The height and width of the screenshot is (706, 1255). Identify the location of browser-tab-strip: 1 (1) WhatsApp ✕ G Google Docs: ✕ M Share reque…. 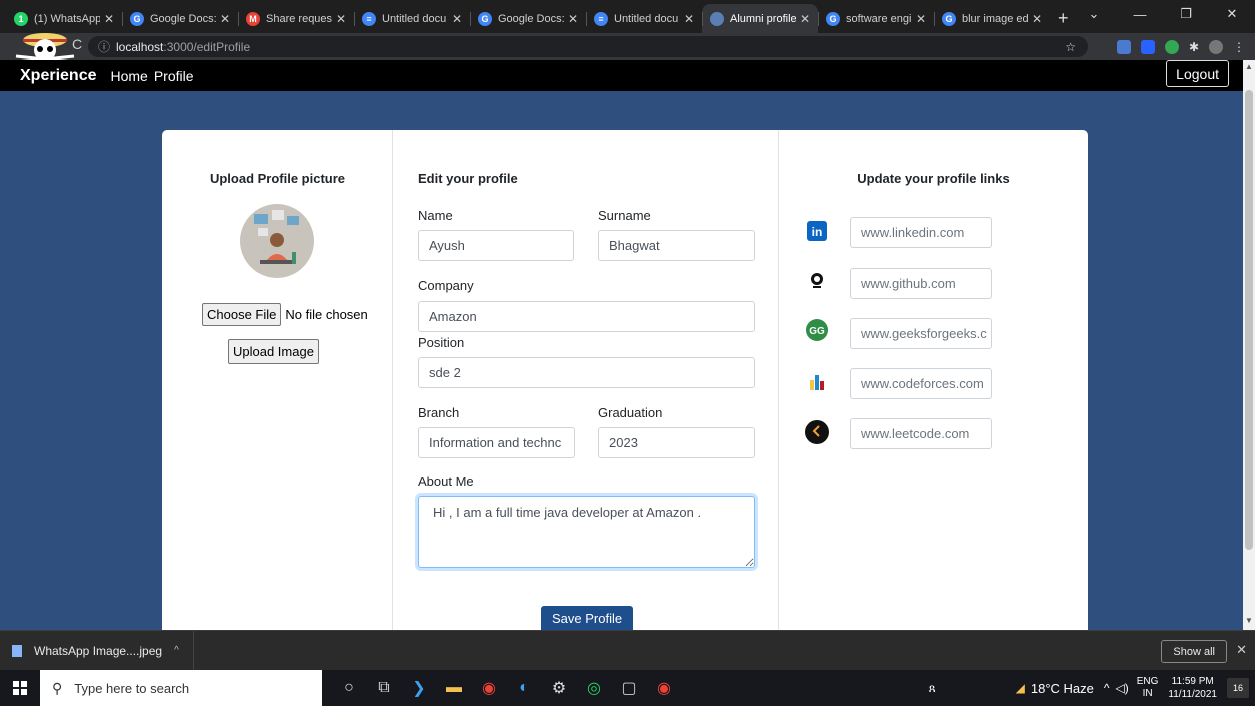
(627, 16).